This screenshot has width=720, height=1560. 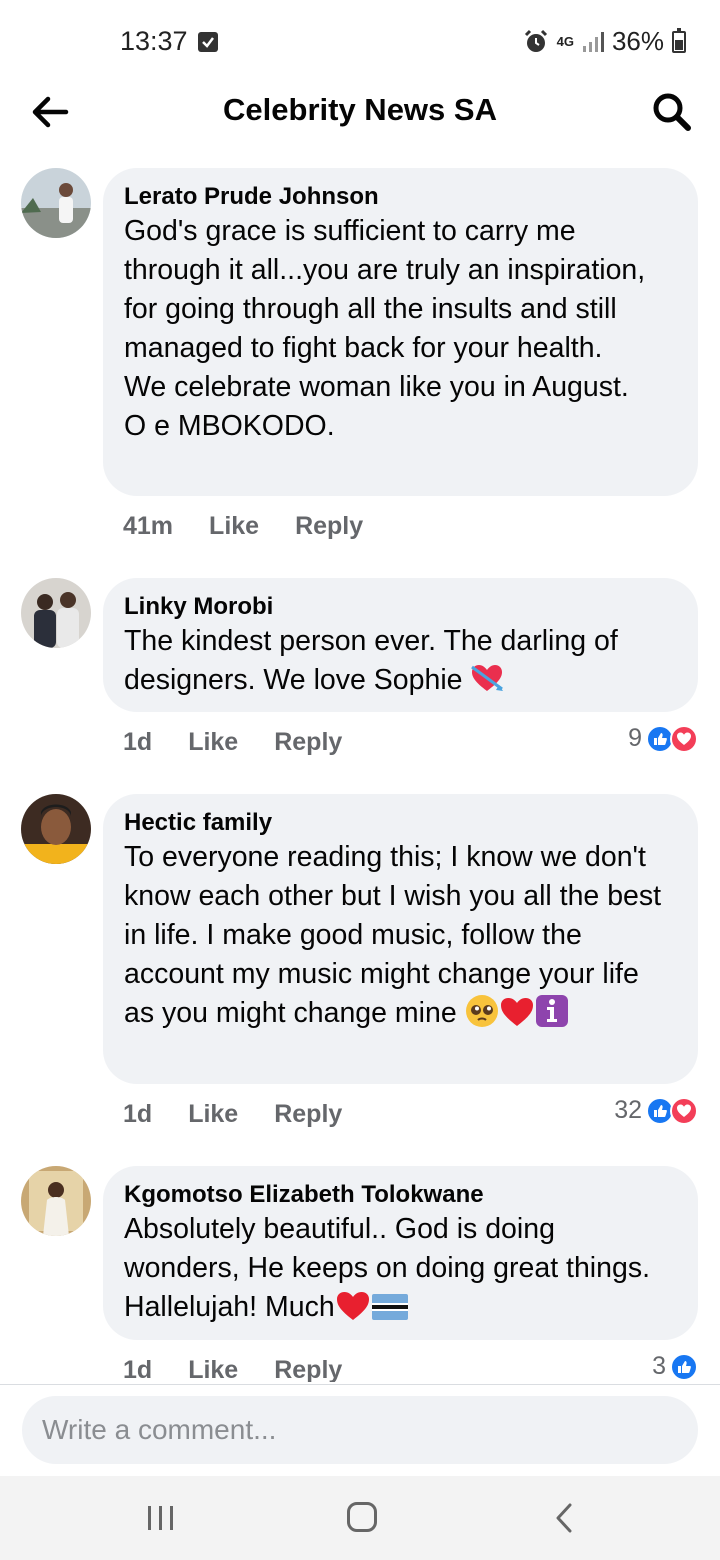 I want to click on alarm-icon, so click(x=535, y=40).